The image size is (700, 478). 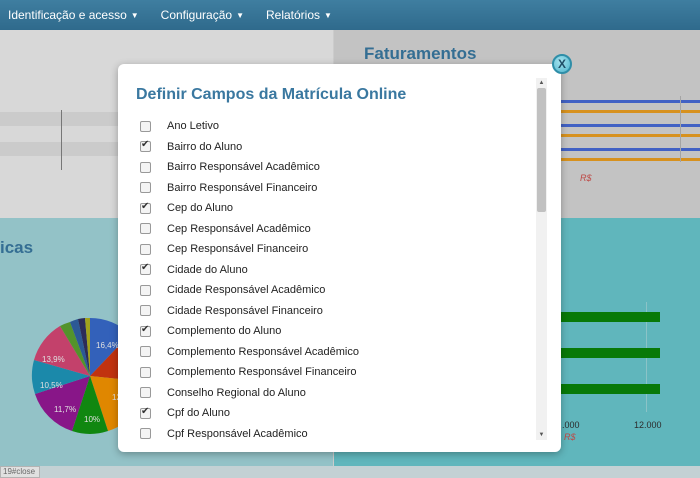 I want to click on field-label: Cidade do Aluno, so click(x=207, y=269).